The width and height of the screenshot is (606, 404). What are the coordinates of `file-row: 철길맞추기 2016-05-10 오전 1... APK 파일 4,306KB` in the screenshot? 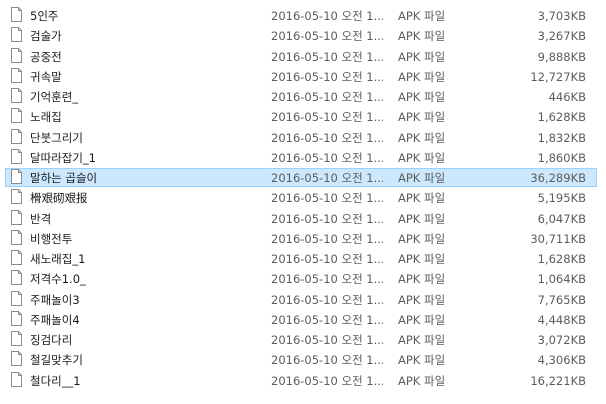 It's located at (303, 360).